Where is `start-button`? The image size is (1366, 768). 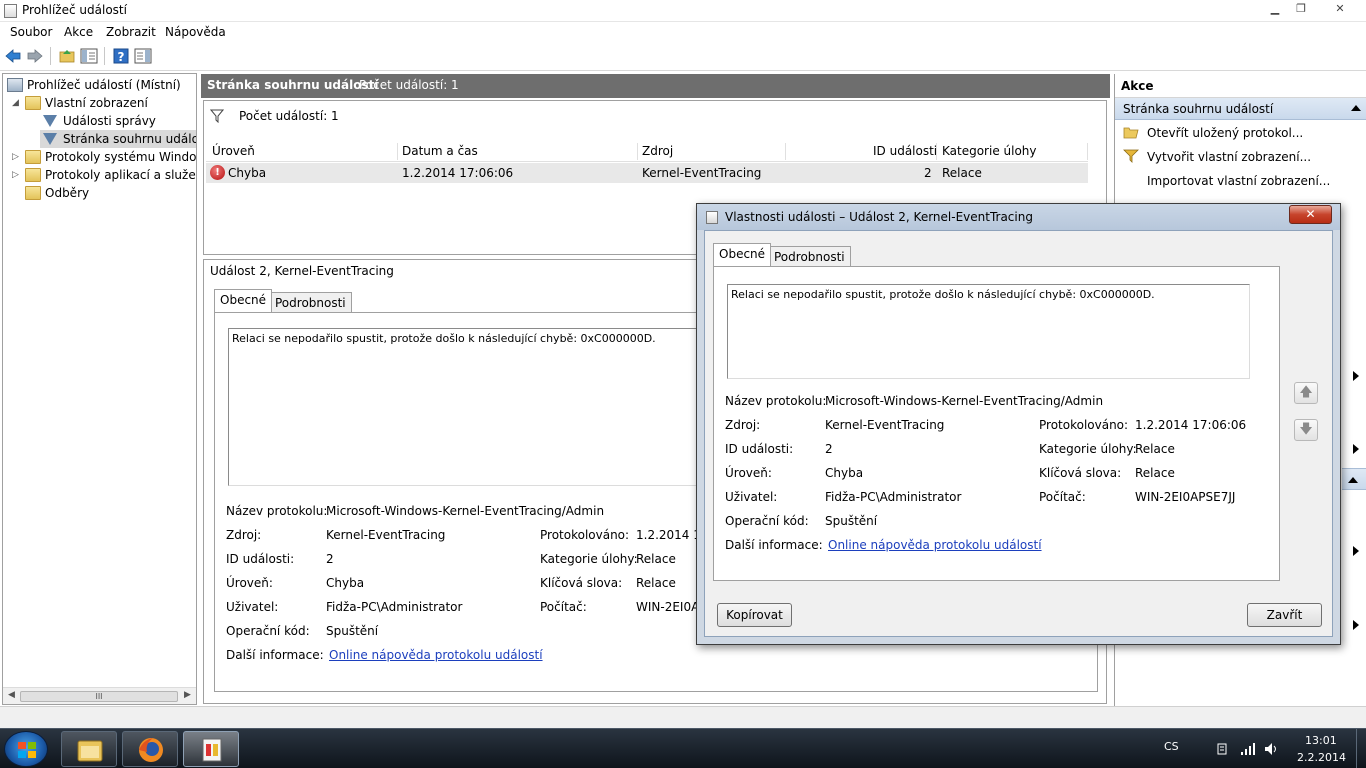
start-button is located at coordinates (26, 749).